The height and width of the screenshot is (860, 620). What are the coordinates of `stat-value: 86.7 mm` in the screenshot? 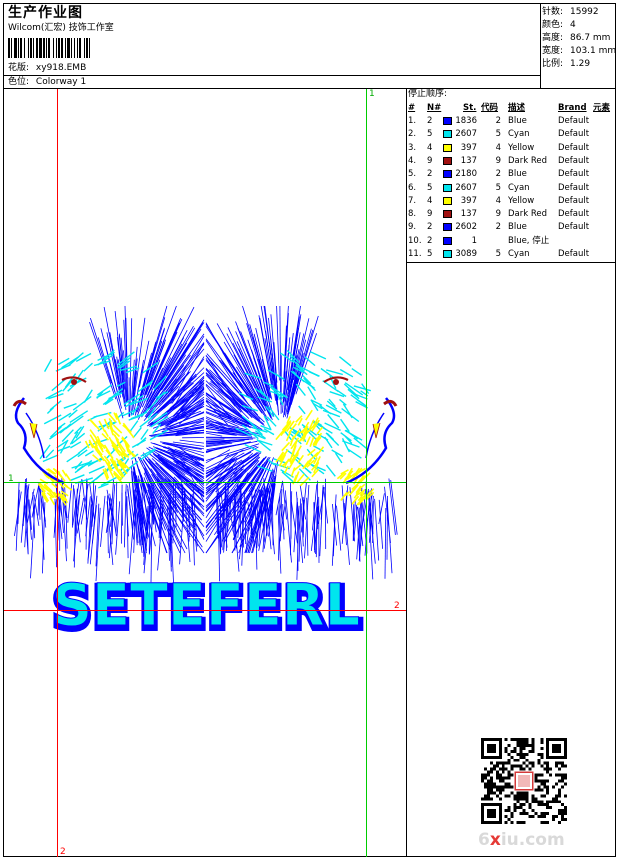 It's located at (590, 38).